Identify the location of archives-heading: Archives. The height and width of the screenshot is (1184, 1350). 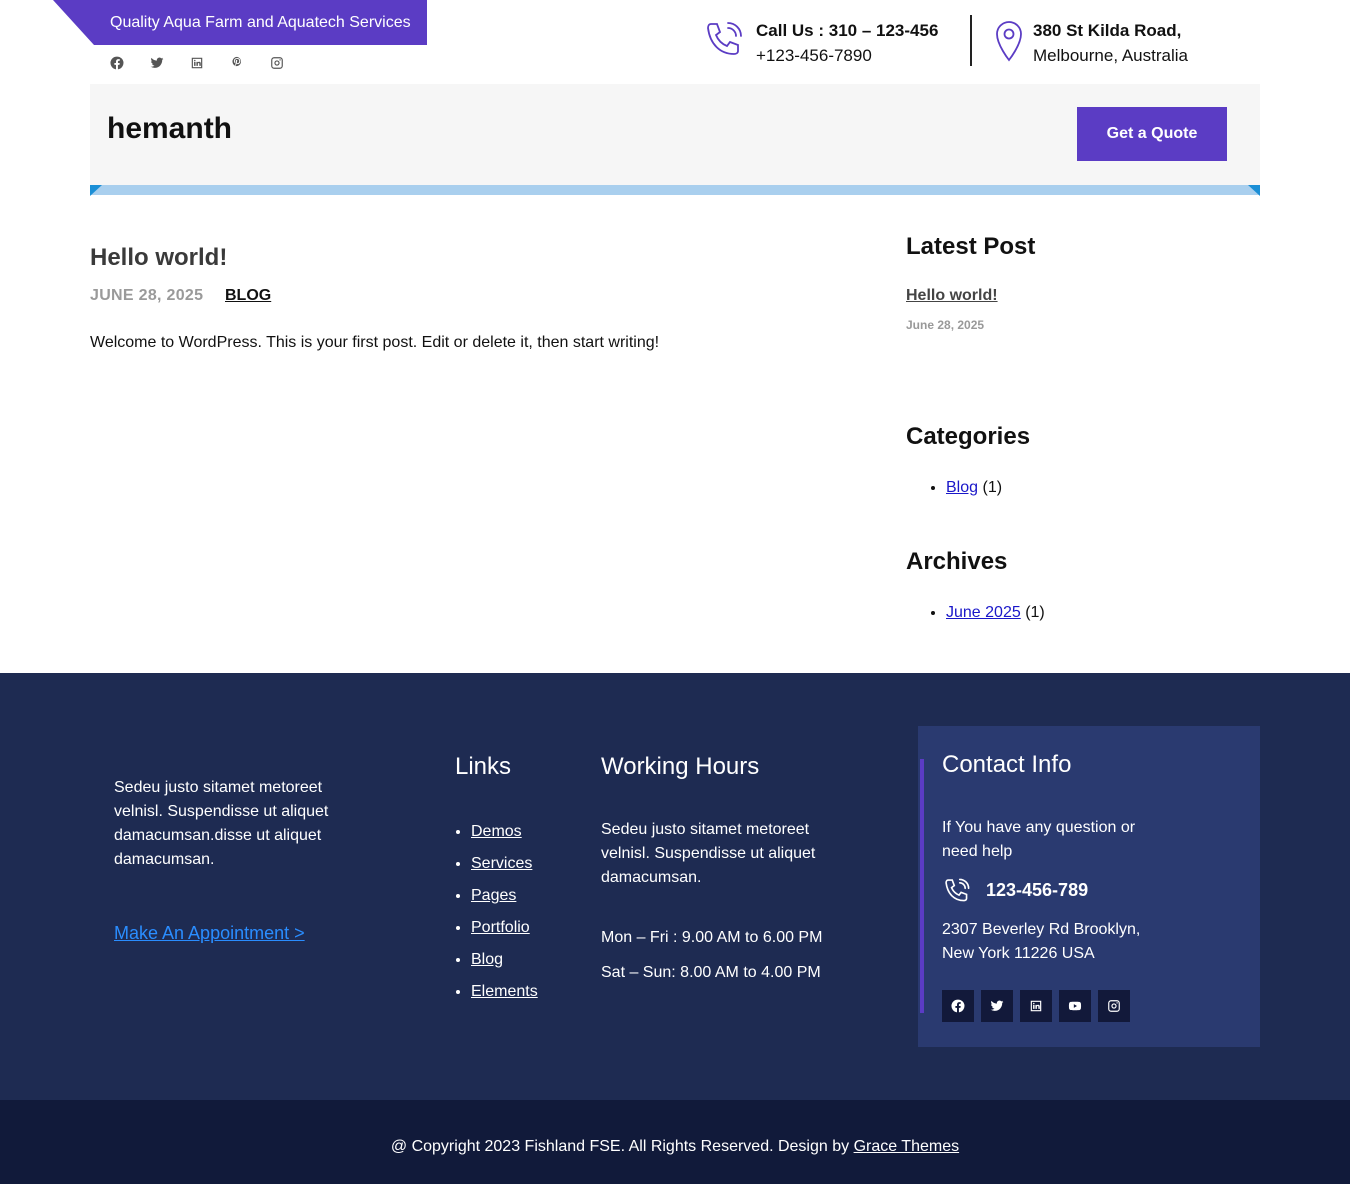
(957, 561).